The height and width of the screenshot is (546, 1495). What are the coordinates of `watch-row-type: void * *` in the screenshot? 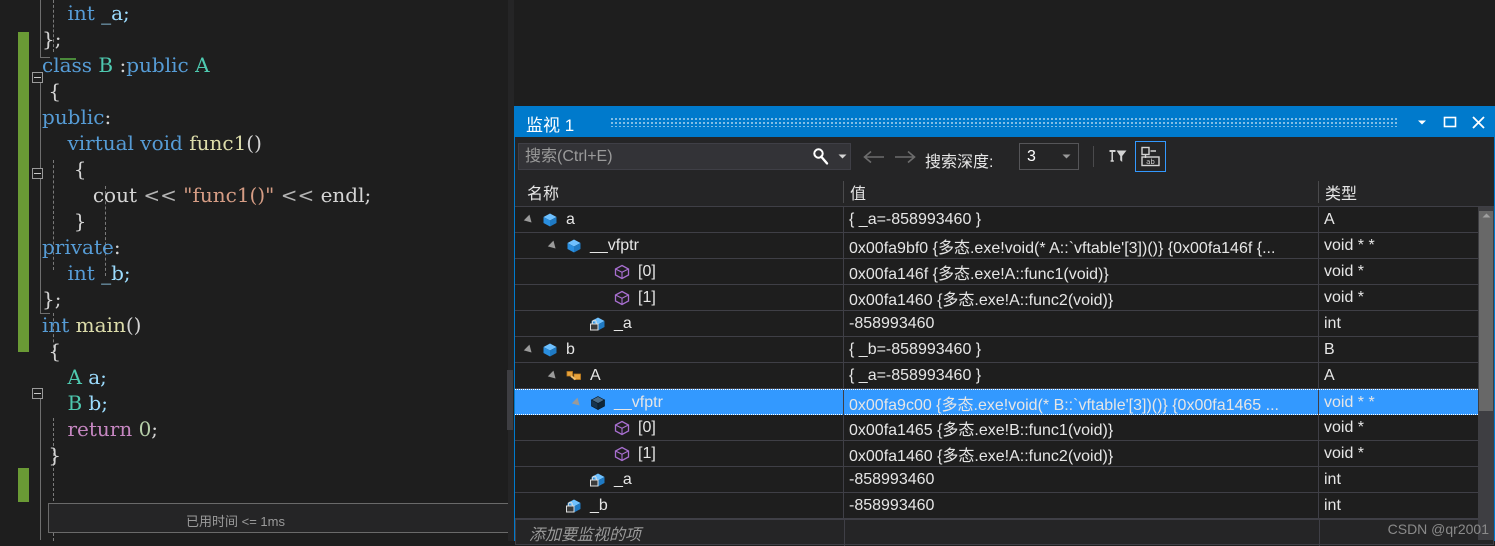 It's located at (1349, 402).